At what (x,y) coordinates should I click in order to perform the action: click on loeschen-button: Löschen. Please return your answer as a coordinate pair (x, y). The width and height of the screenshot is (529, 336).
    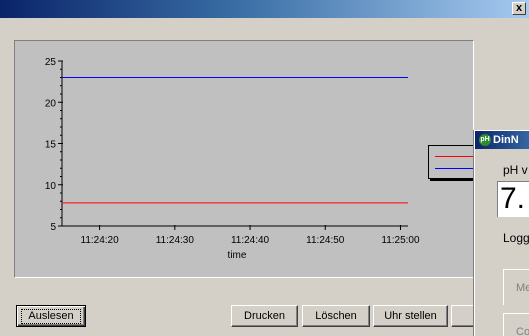
    Looking at the image, I should click on (336, 316).